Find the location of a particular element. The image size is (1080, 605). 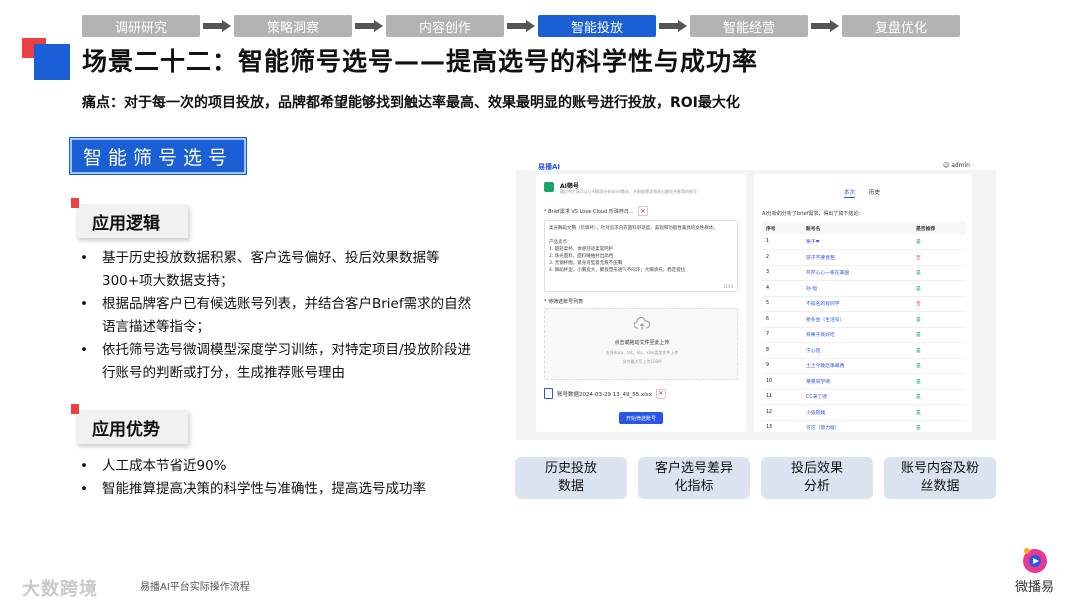

brief-line: 2. 珠光面料，面料睡抽衬出高档 is located at coordinates (581, 256).